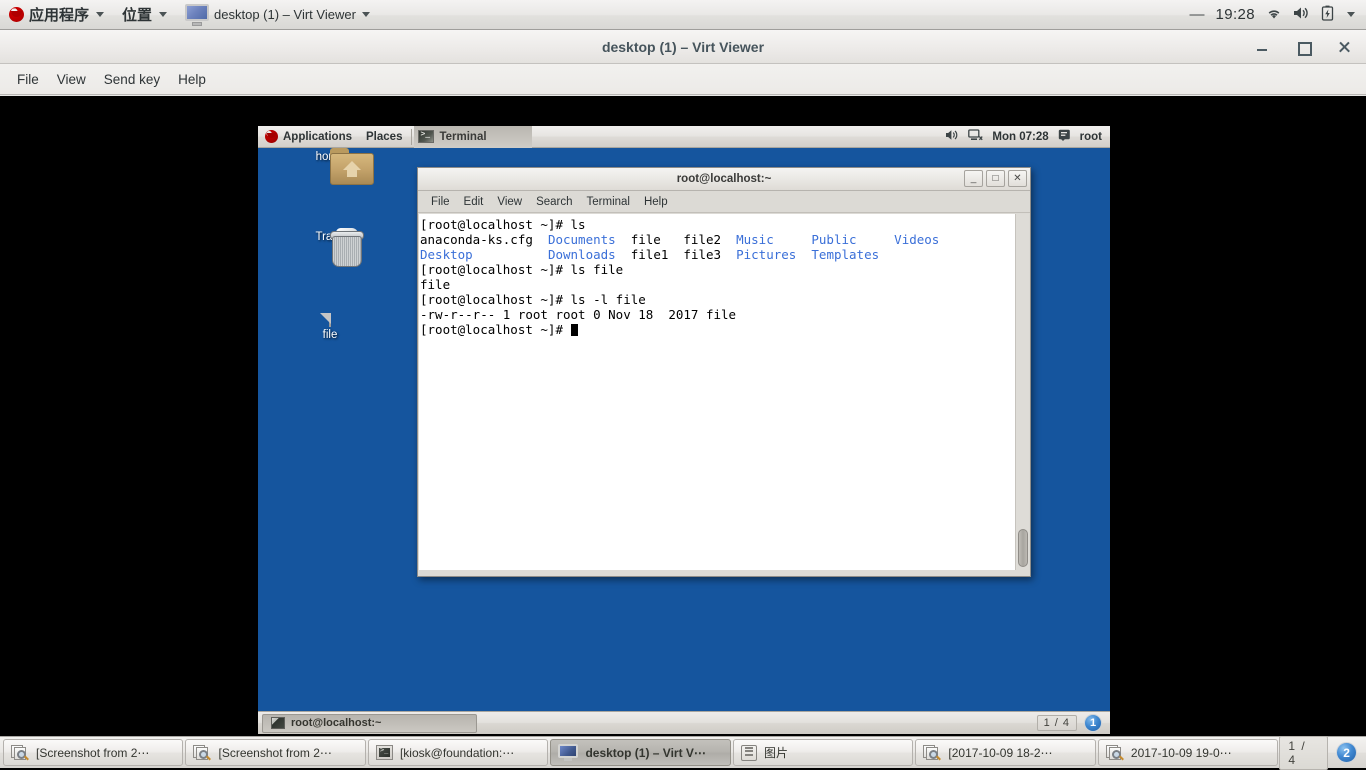 Image resolution: width=1366 pixels, height=770 pixels. Describe the element at coordinates (71, 79) in the screenshot. I see `menu-view: View` at that location.